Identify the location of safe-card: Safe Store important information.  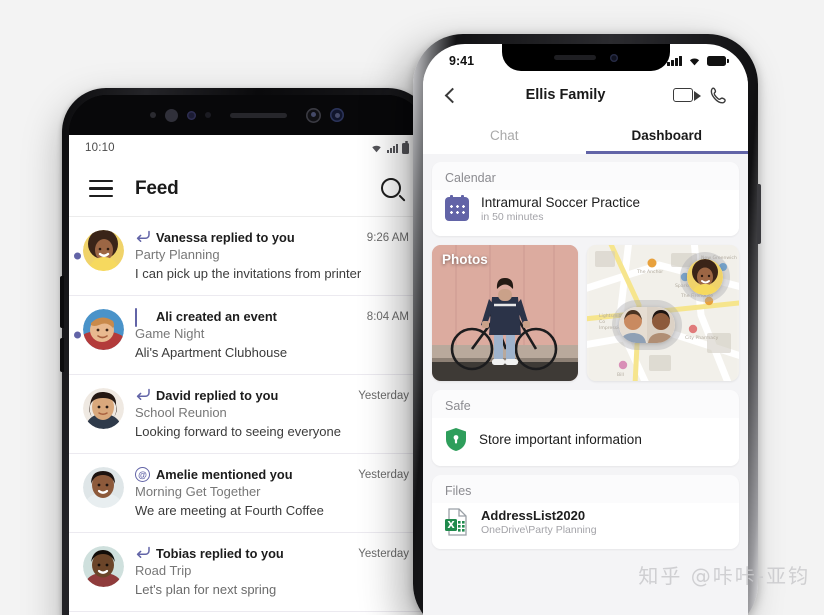
(585, 428).